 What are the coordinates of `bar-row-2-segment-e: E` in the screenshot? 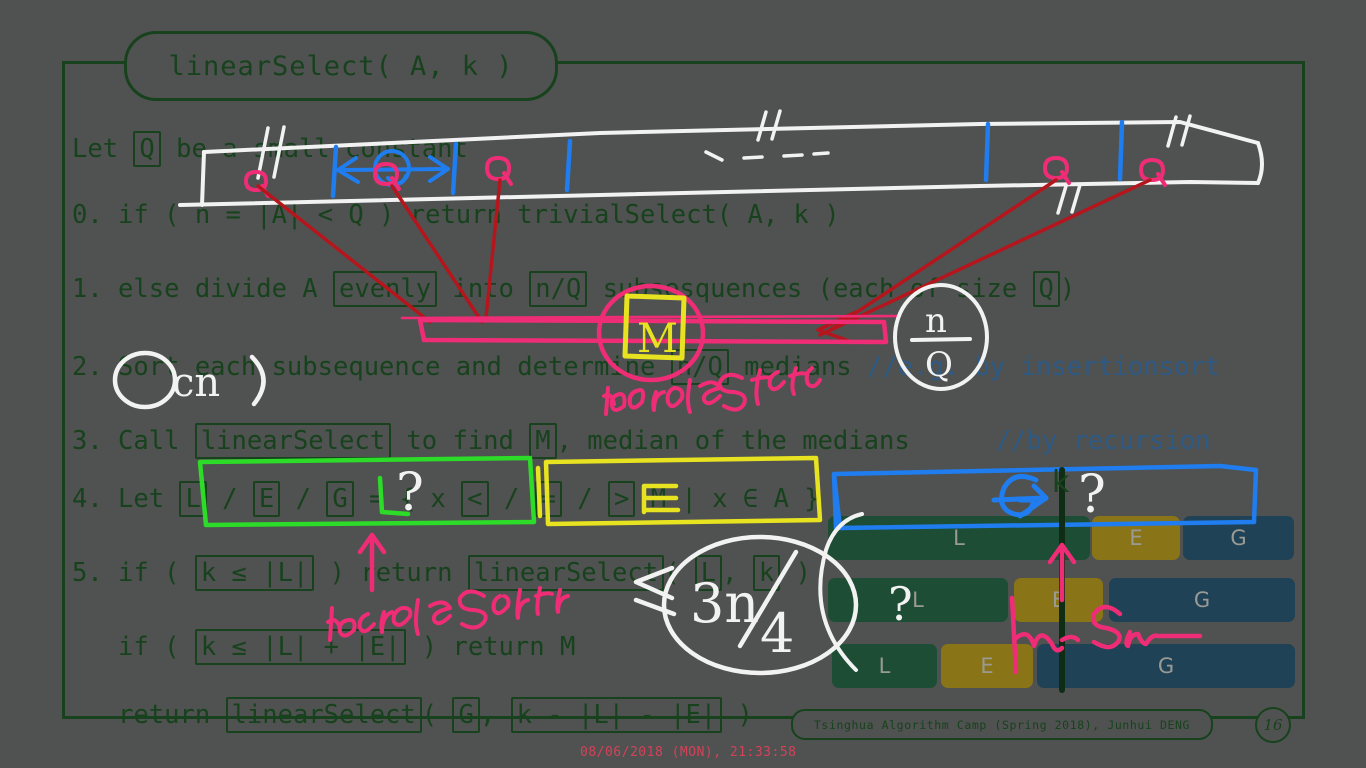 It's located at (1058, 600).